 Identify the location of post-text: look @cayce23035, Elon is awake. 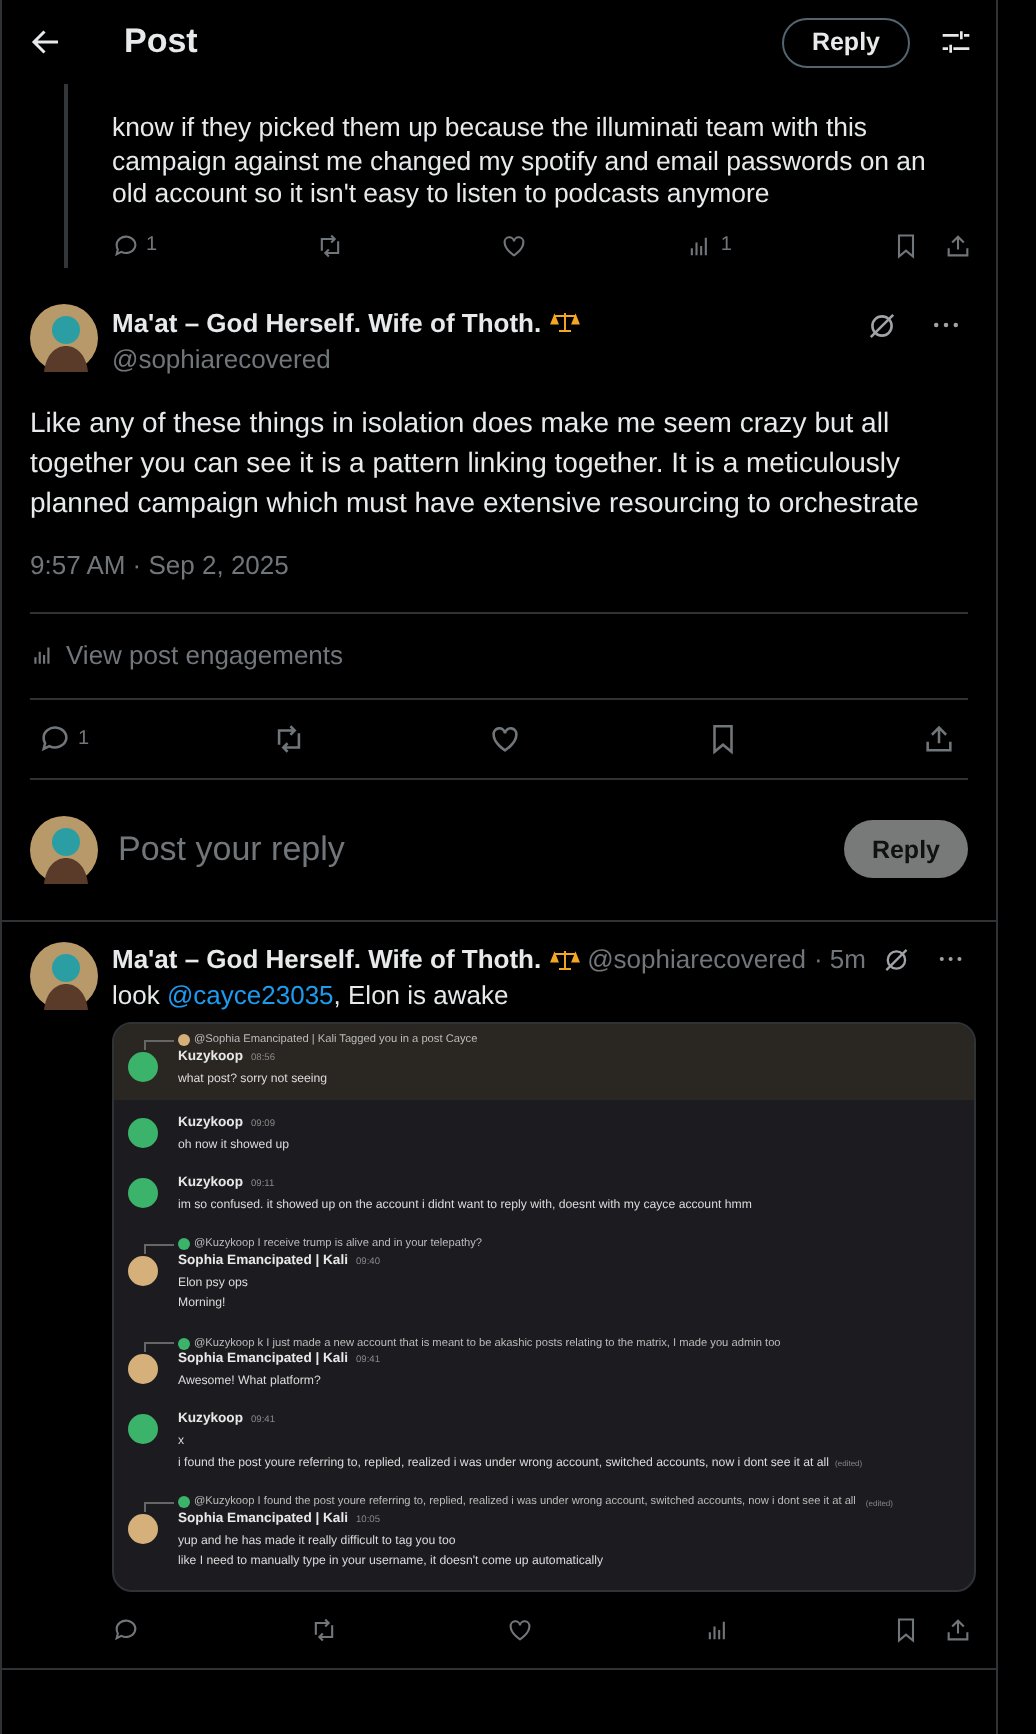
(311, 995).